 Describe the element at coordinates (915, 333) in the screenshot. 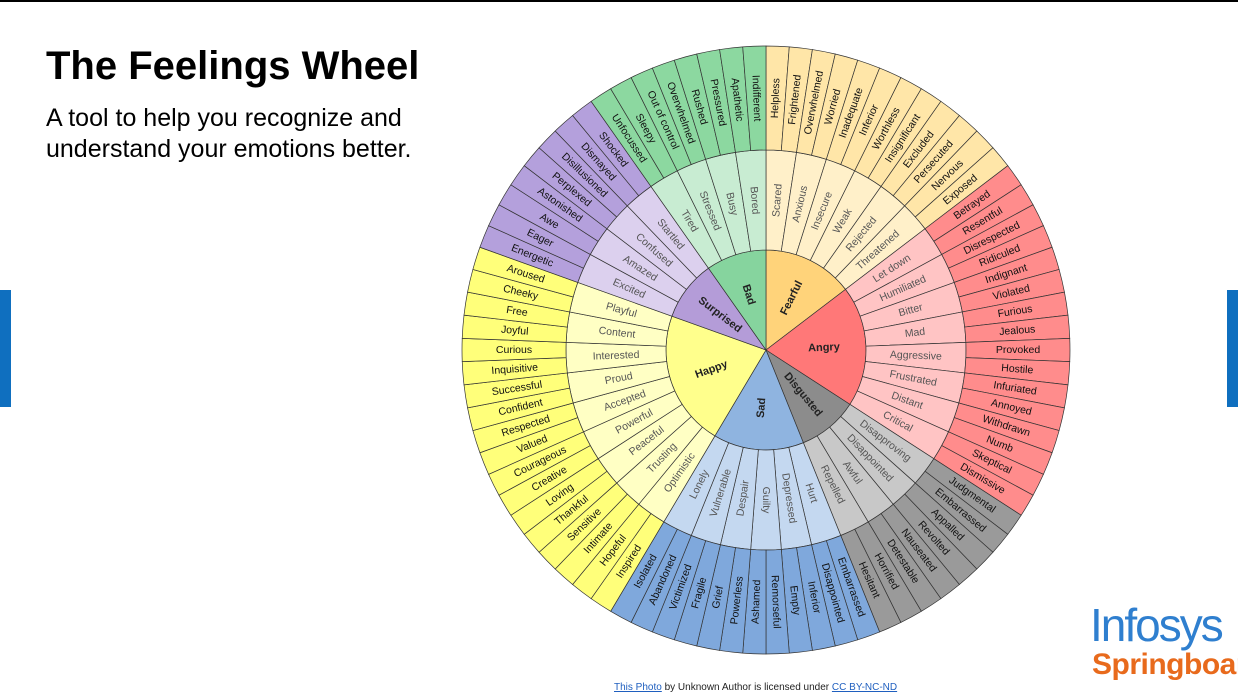

I see `middle-label-mad: Mad` at that location.